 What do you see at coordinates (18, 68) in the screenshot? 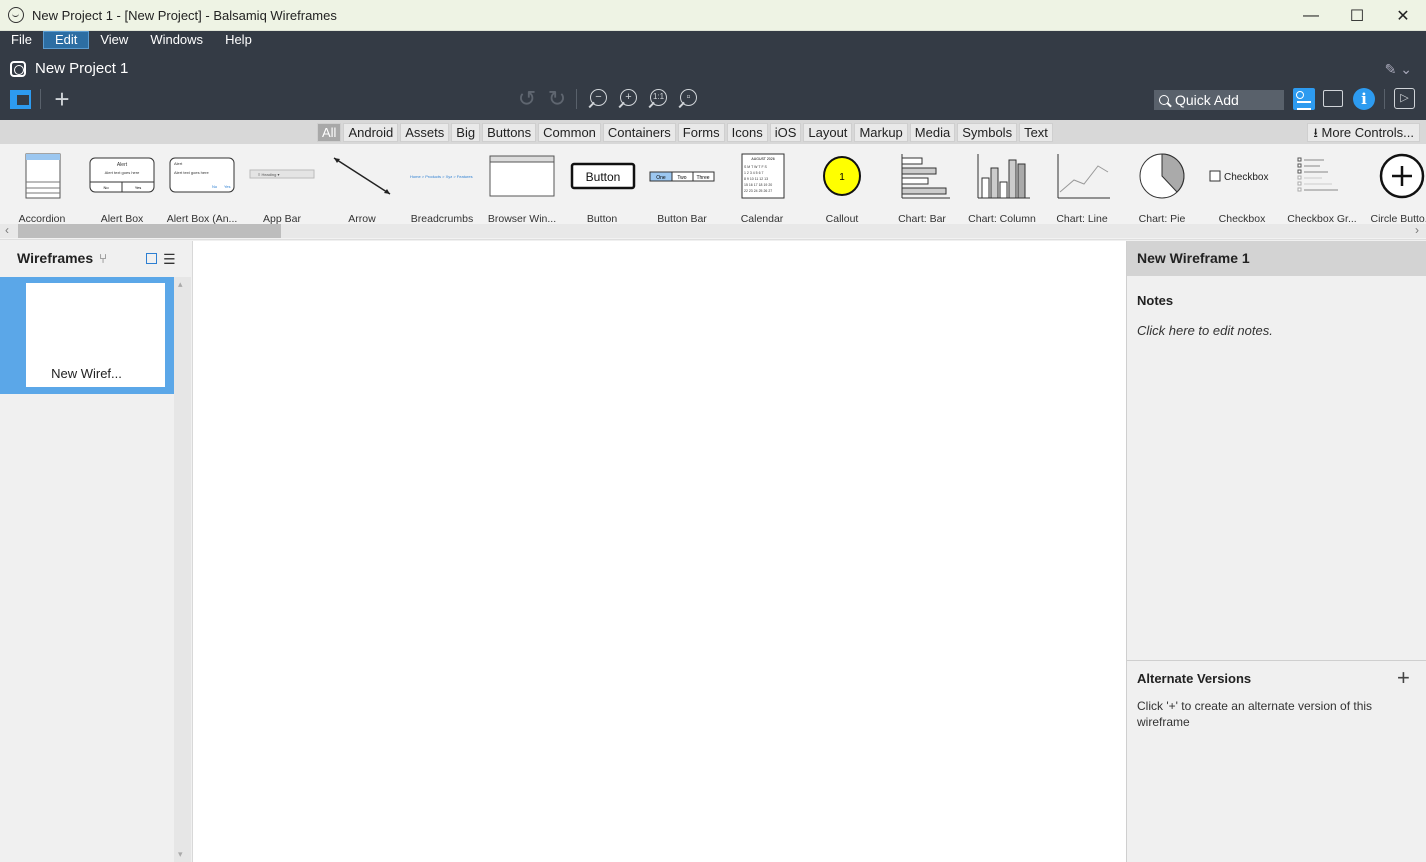
I see `project-icon` at bounding box center [18, 68].